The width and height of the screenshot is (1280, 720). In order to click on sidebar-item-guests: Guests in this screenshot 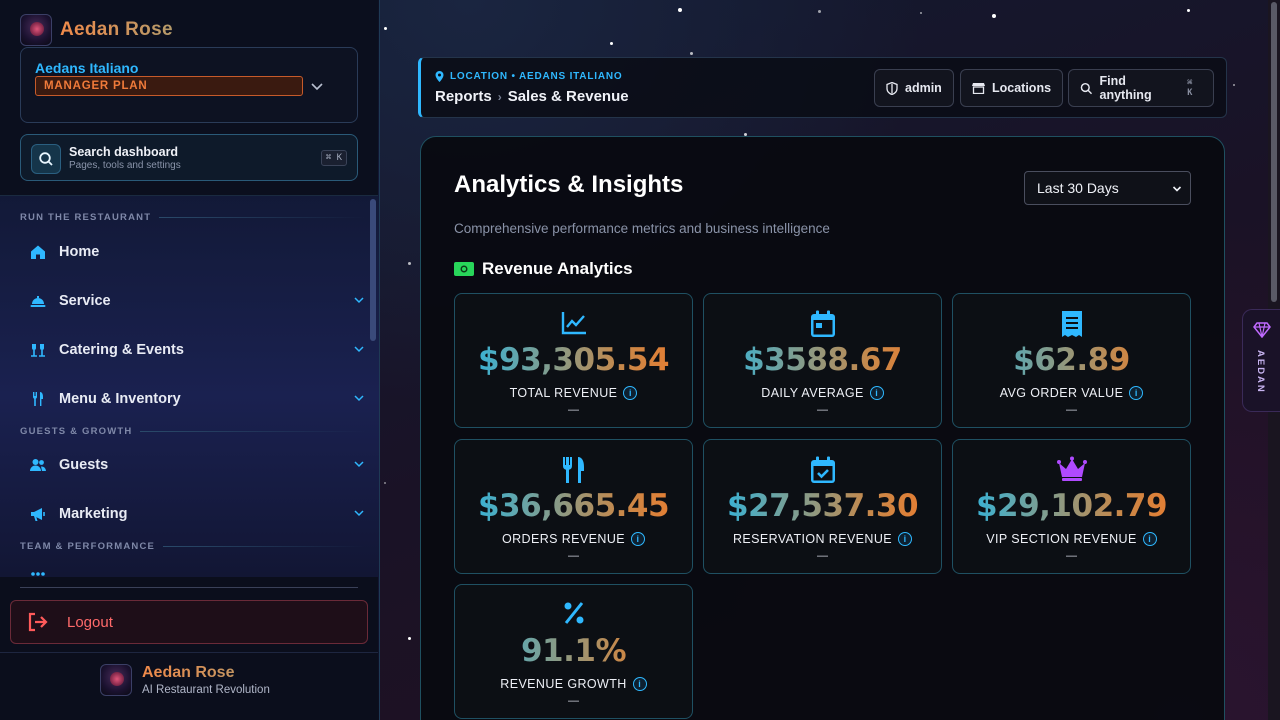, I will do `click(198, 465)`.